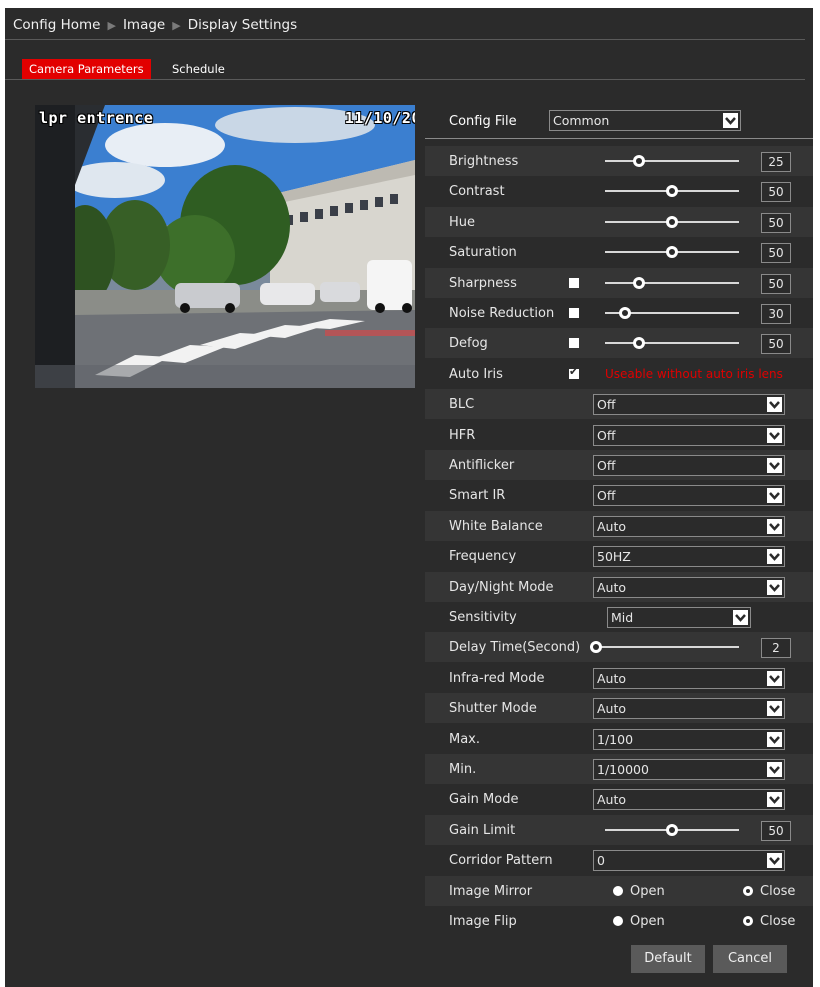 This screenshot has height=987, width=820. Describe the element at coordinates (482, 830) in the screenshot. I see `gain-limit-label: Gain Limit` at that location.